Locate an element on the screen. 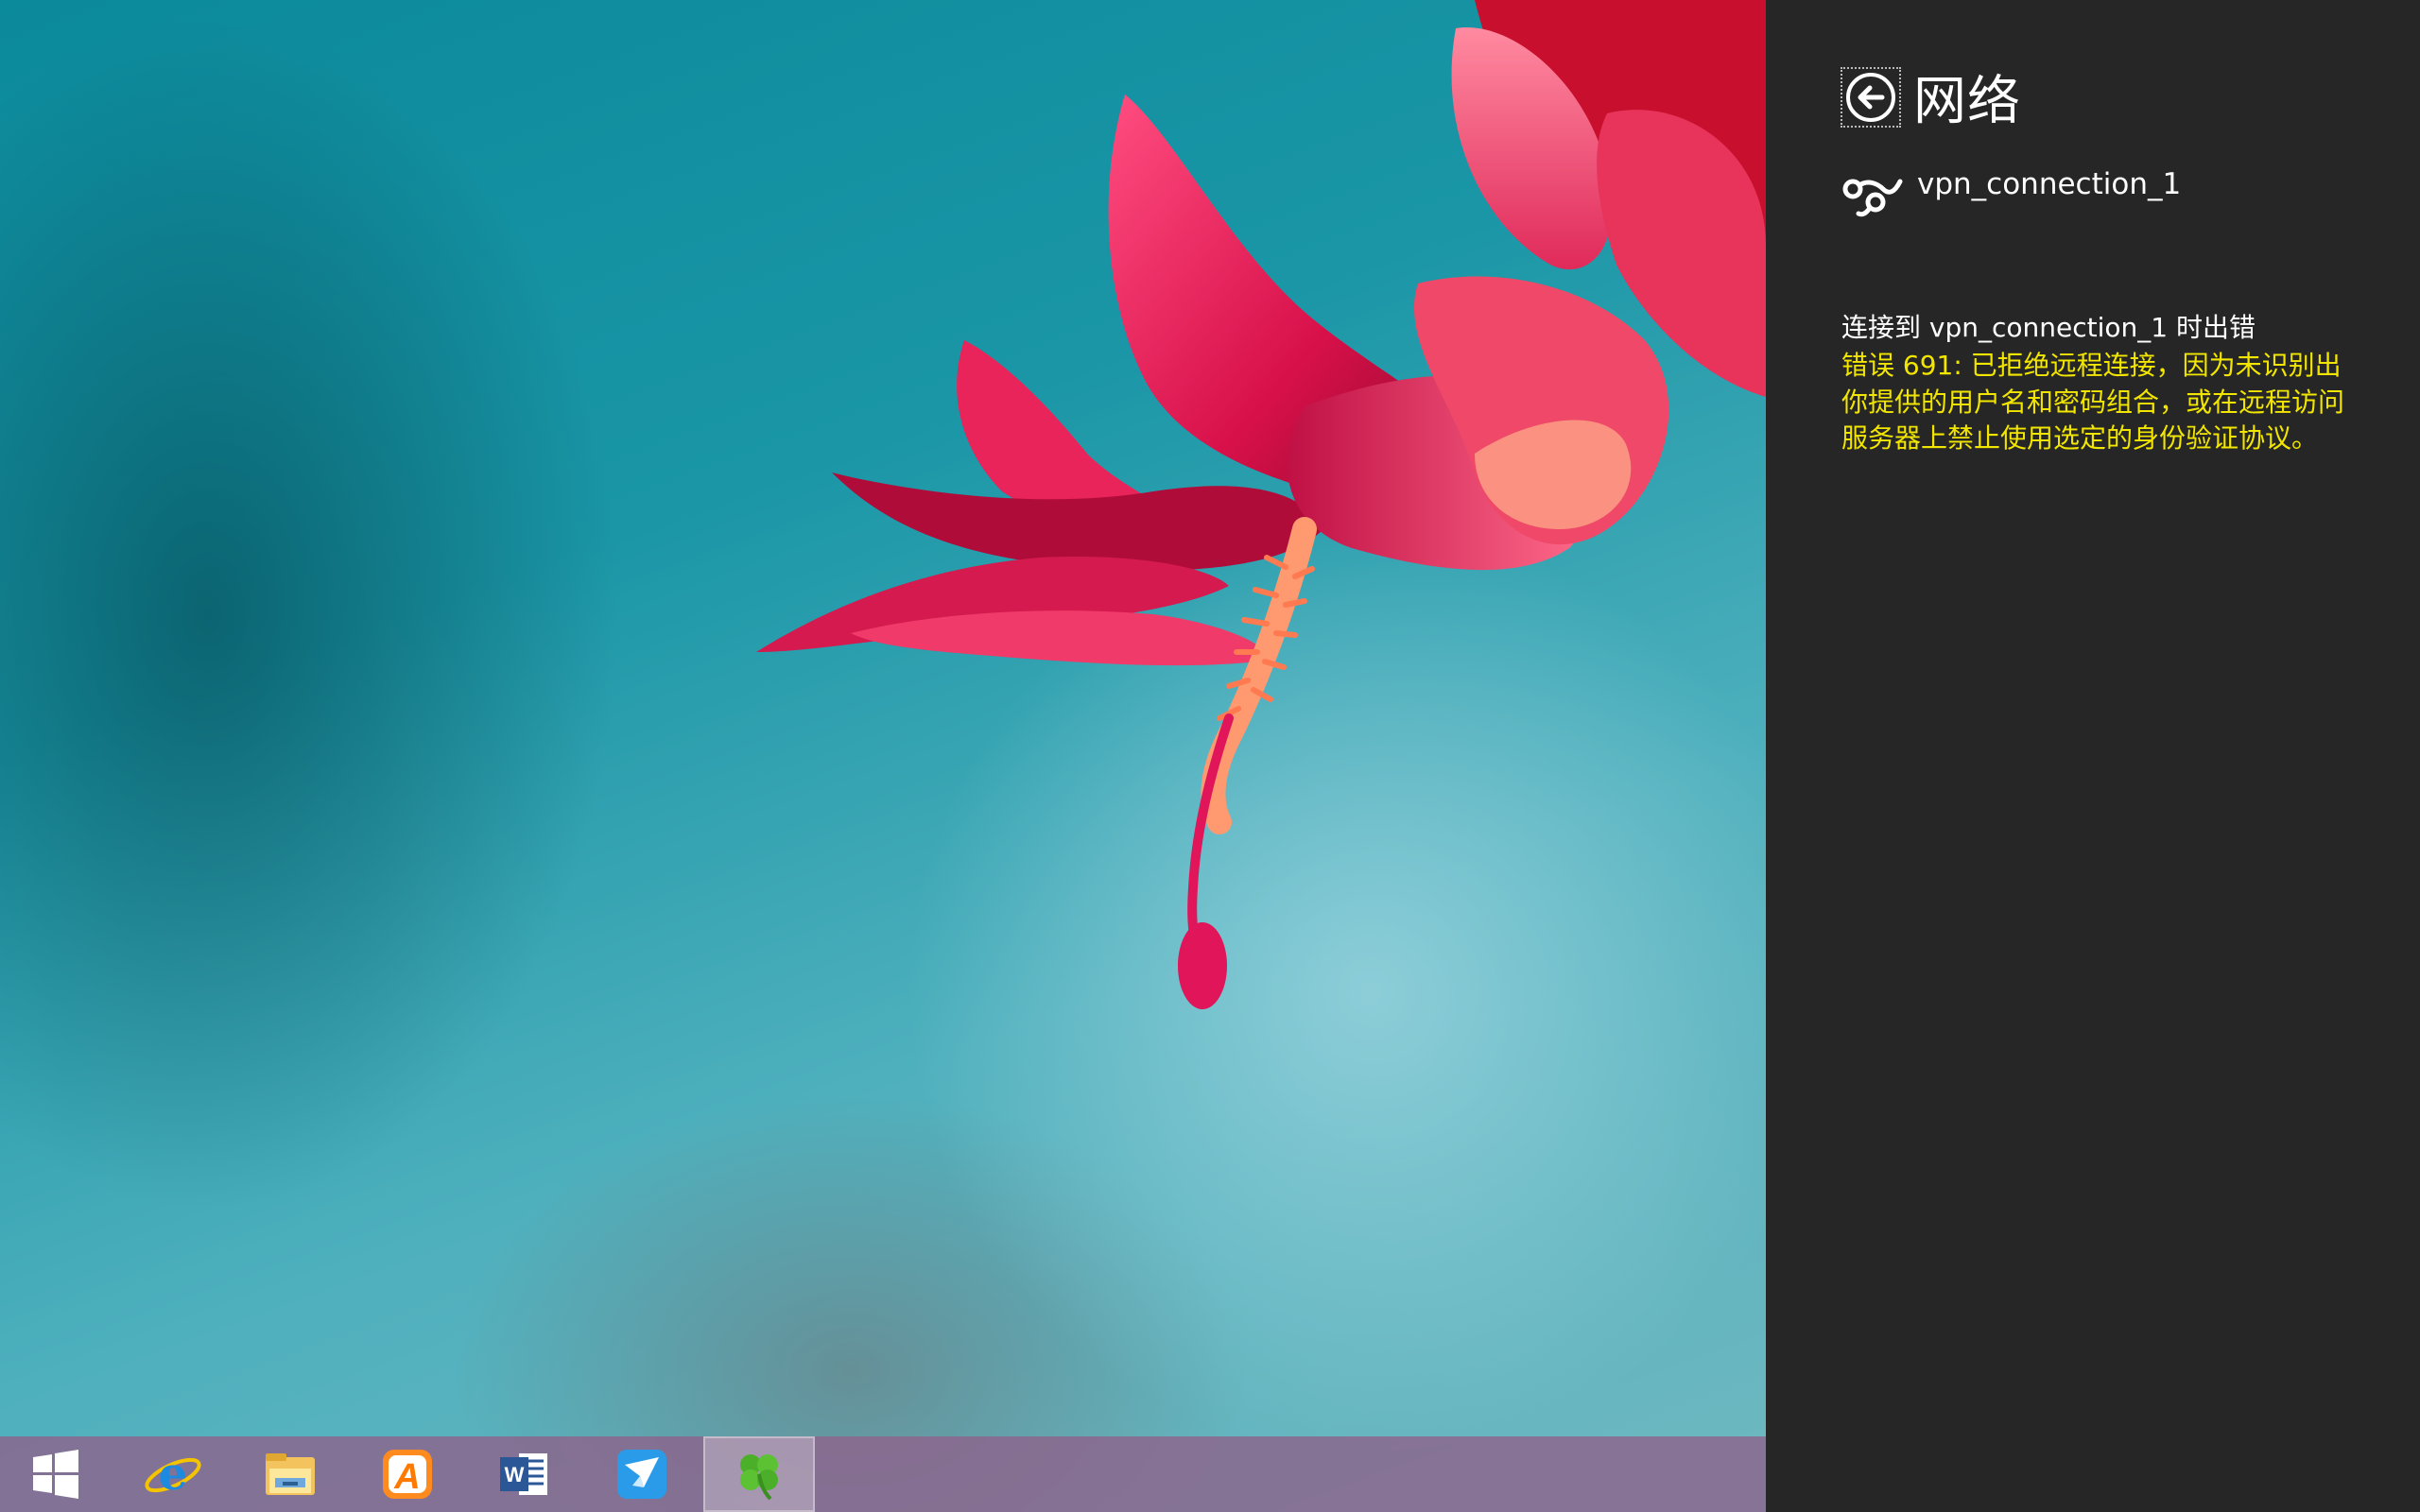 The image size is (2420, 1512). taskbar-internet-explorer-button: e is located at coordinates (173, 1474).